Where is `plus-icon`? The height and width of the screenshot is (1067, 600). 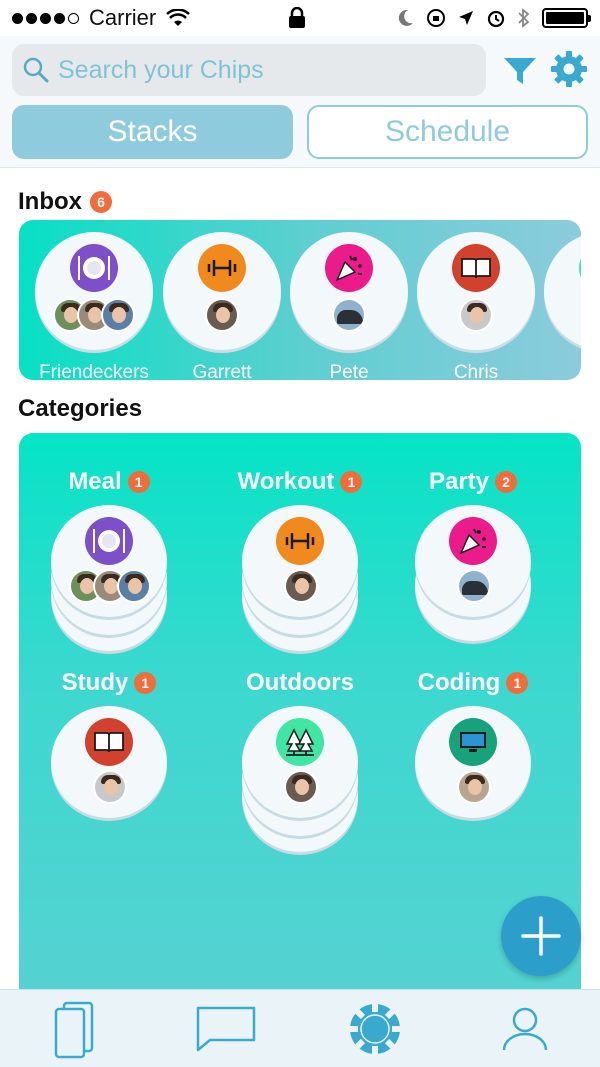
plus-icon is located at coordinates (541, 936).